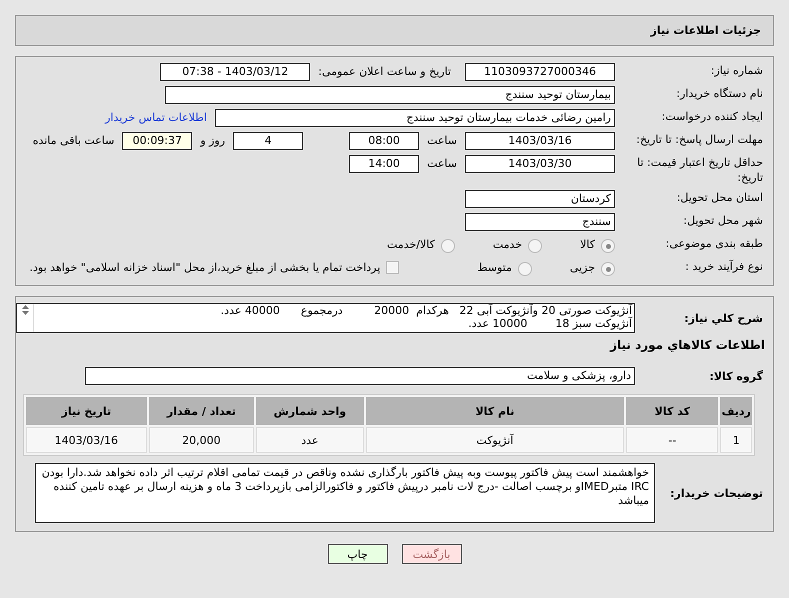  I want to click on field-label: ایجاد کننده درخواست:, so click(712, 116).